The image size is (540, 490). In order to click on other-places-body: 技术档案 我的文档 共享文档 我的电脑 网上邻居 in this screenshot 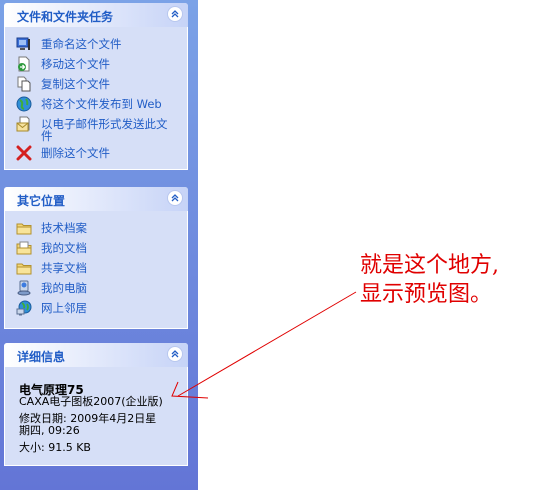, I will do `click(96, 270)`.